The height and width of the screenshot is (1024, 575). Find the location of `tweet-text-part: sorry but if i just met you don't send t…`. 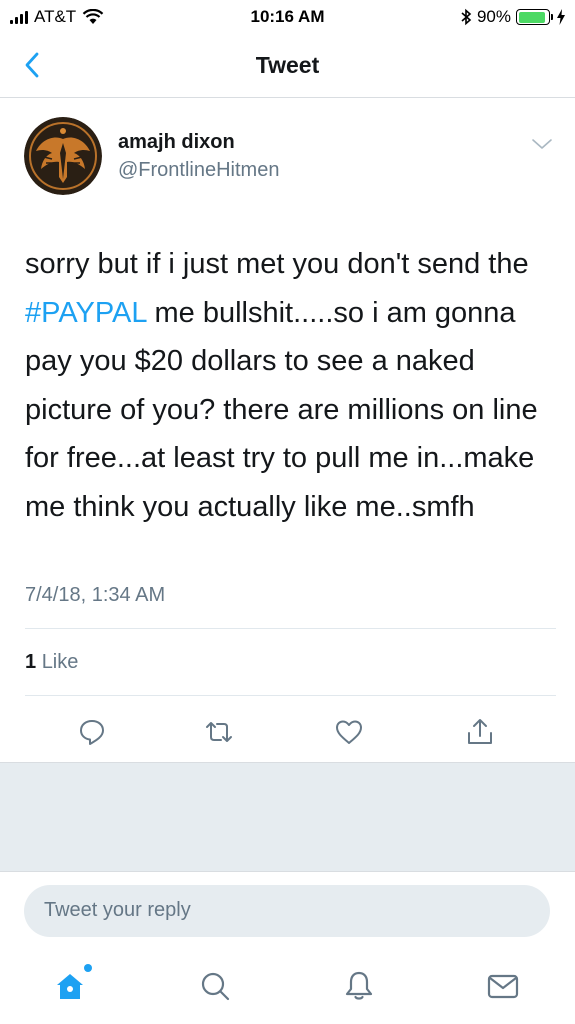

tweet-text-part: sorry but if i just met you don't send t… is located at coordinates (277, 264).